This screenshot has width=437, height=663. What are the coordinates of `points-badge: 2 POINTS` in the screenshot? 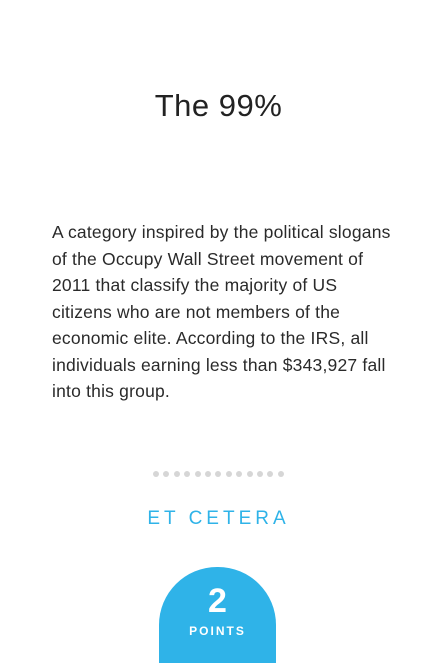 It's located at (217, 615).